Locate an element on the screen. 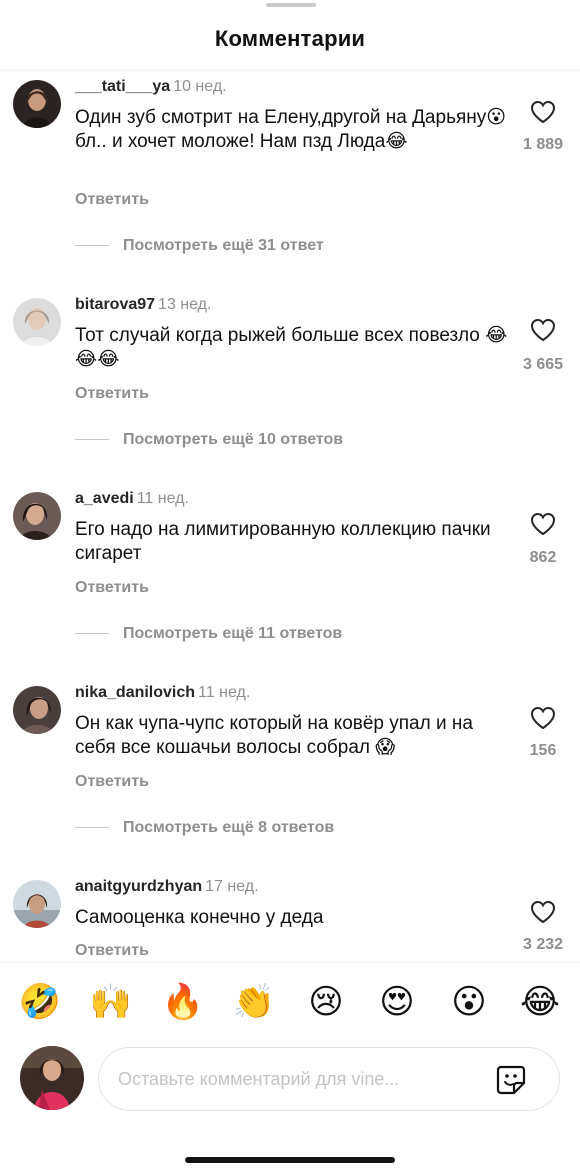 The height and width of the screenshot is (1171, 580). sheet-drag-handle is located at coordinates (291, 5).